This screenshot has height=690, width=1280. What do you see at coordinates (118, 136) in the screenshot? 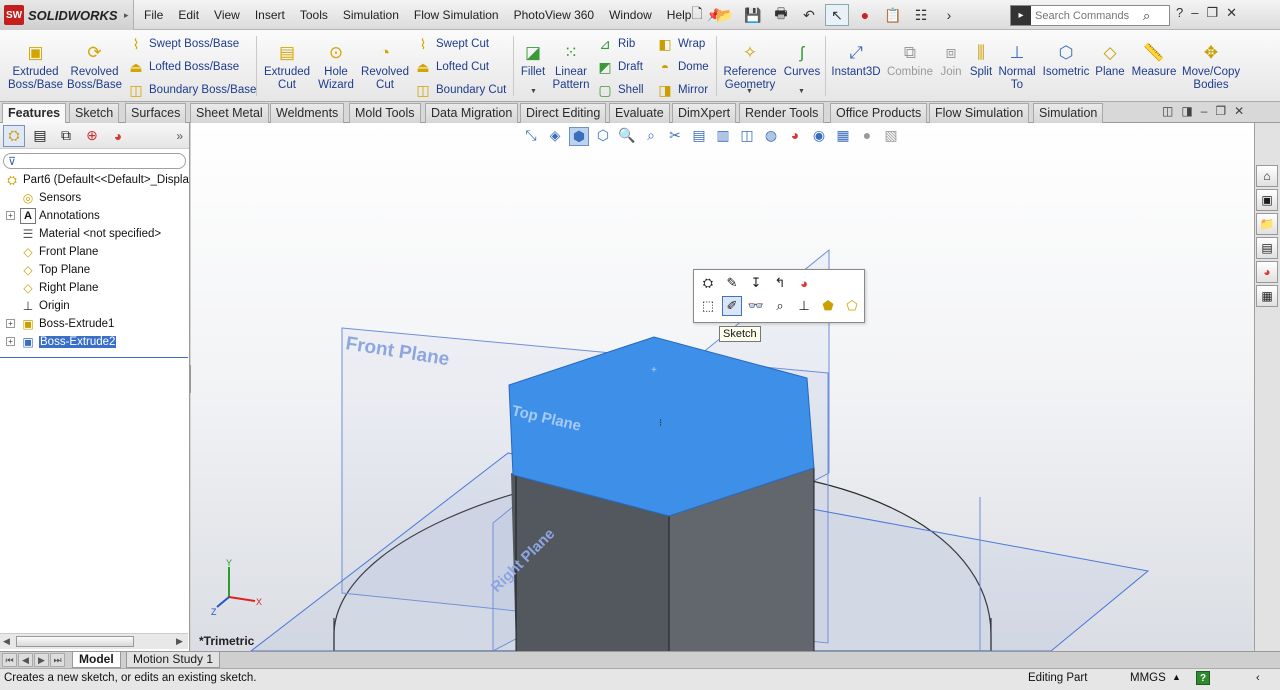
I see `display-manager-tab-icon: ◕` at bounding box center [118, 136].